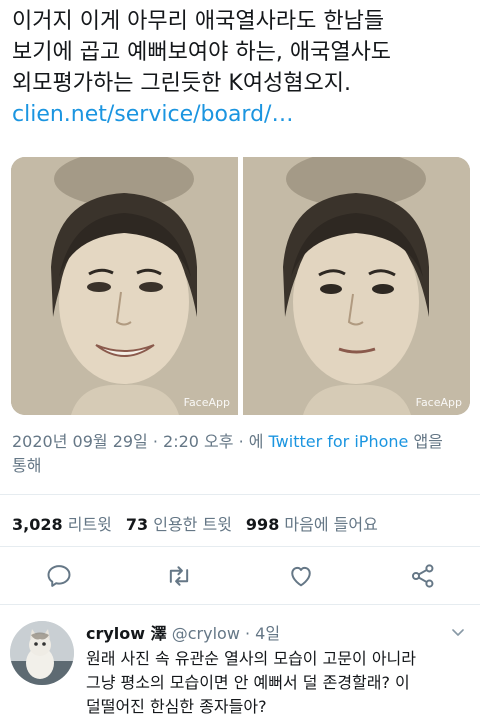 This screenshot has width=480, height=719. I want to click on chevron-down-icon, so click(458, 632).